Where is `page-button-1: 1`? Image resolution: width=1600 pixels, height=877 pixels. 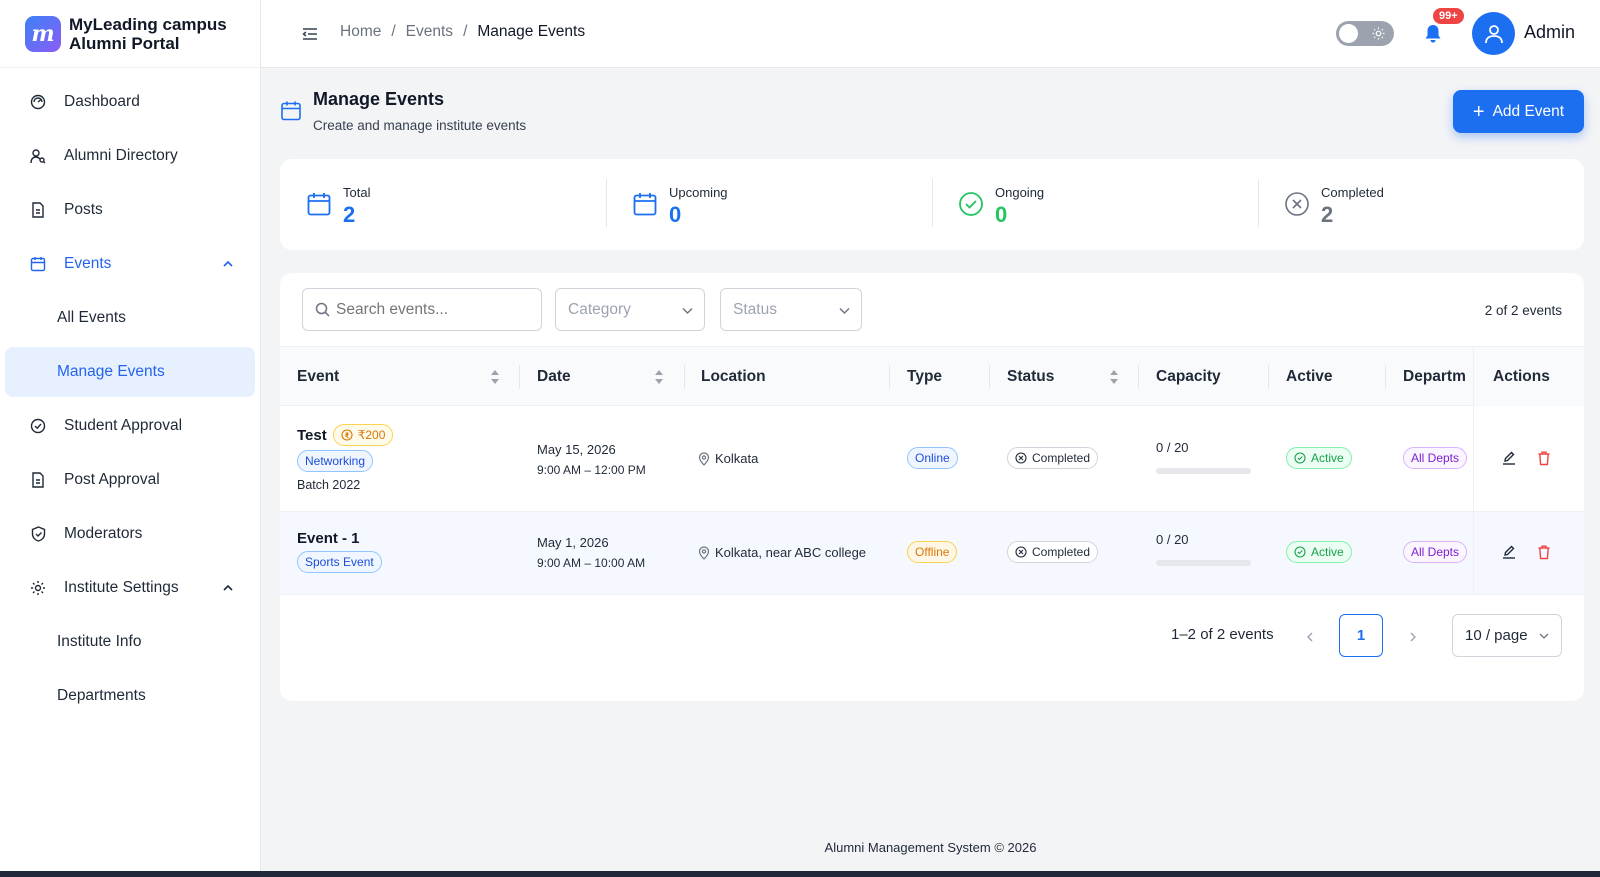 page-button-1: 1 is located at coordinates (1361, 635).